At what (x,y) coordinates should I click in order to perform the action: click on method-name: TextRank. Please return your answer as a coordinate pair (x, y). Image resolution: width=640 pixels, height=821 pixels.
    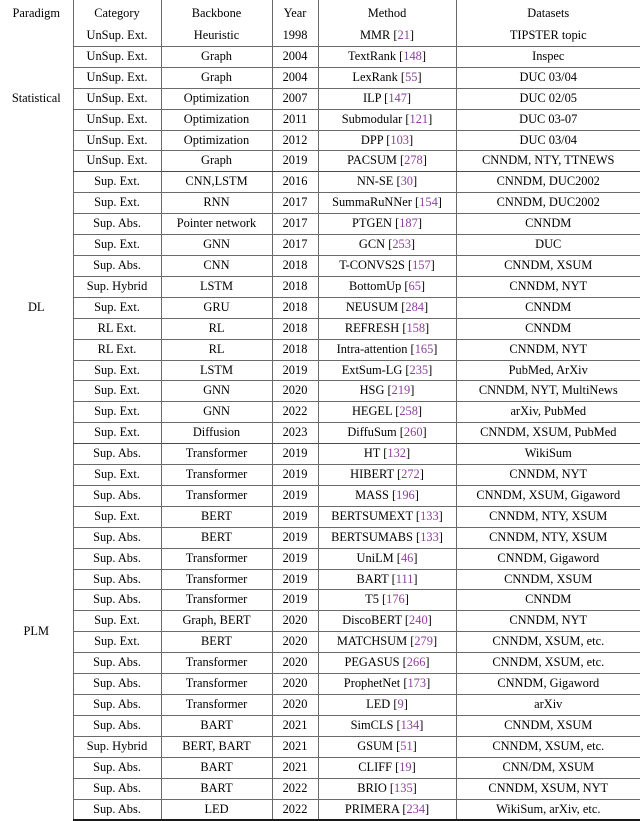
    Looking at the image, I should click on (372, 55).